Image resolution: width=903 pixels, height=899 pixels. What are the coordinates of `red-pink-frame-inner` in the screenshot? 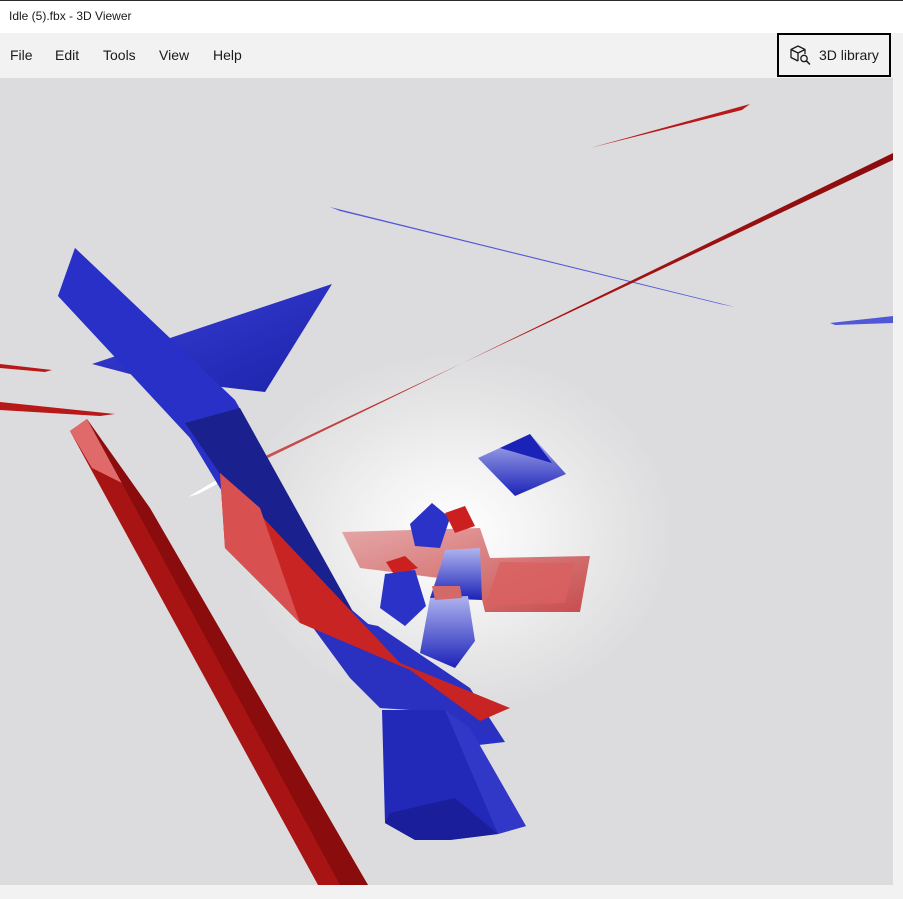 It's located at (530, 584).